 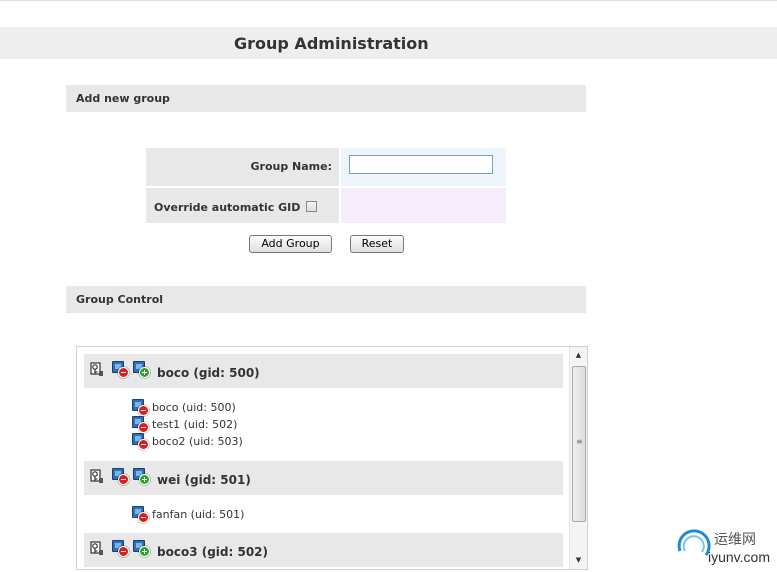 What do you see at coordinates (739, 557) in the screenshot?
I see `watermark-en-text: iyunv.com` at bounding box center [739, 557].